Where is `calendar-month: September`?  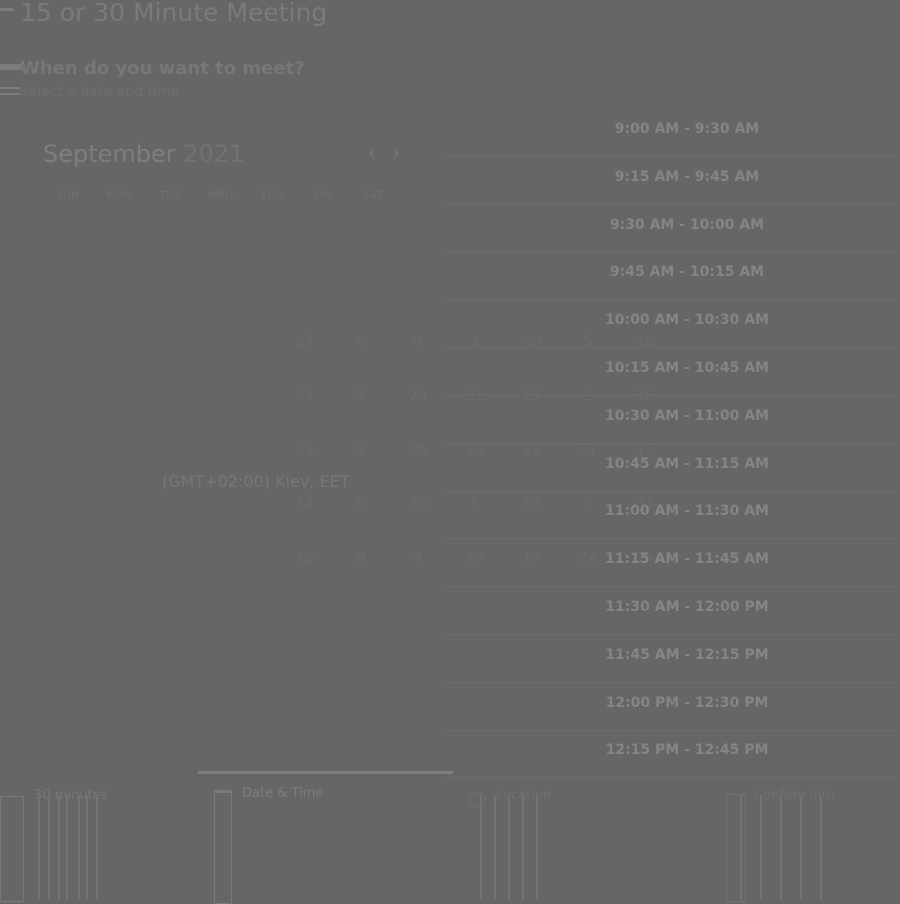 calendar-month: September is located at coordinates (109, 154).